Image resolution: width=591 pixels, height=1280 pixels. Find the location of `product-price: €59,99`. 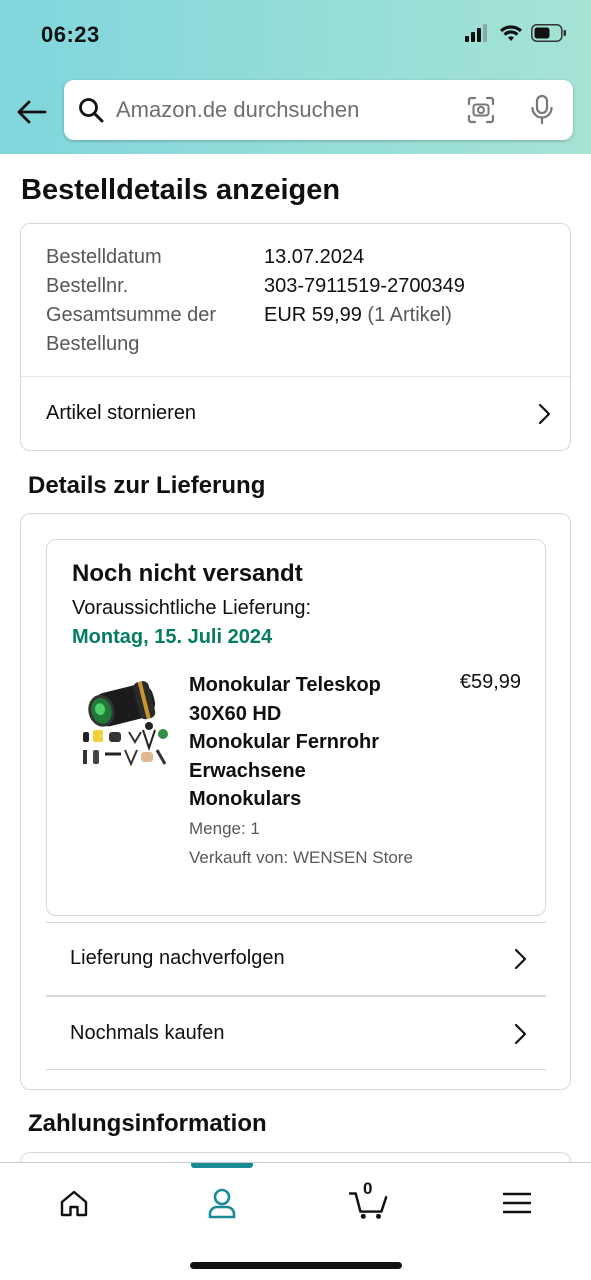

product-price: €59,99 is located at coordinates (490, 682).